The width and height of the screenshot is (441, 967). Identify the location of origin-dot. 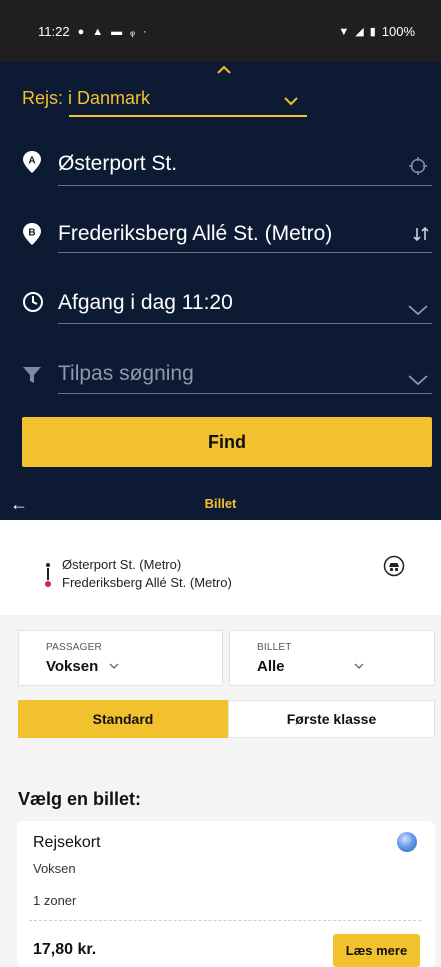
(48, 565).